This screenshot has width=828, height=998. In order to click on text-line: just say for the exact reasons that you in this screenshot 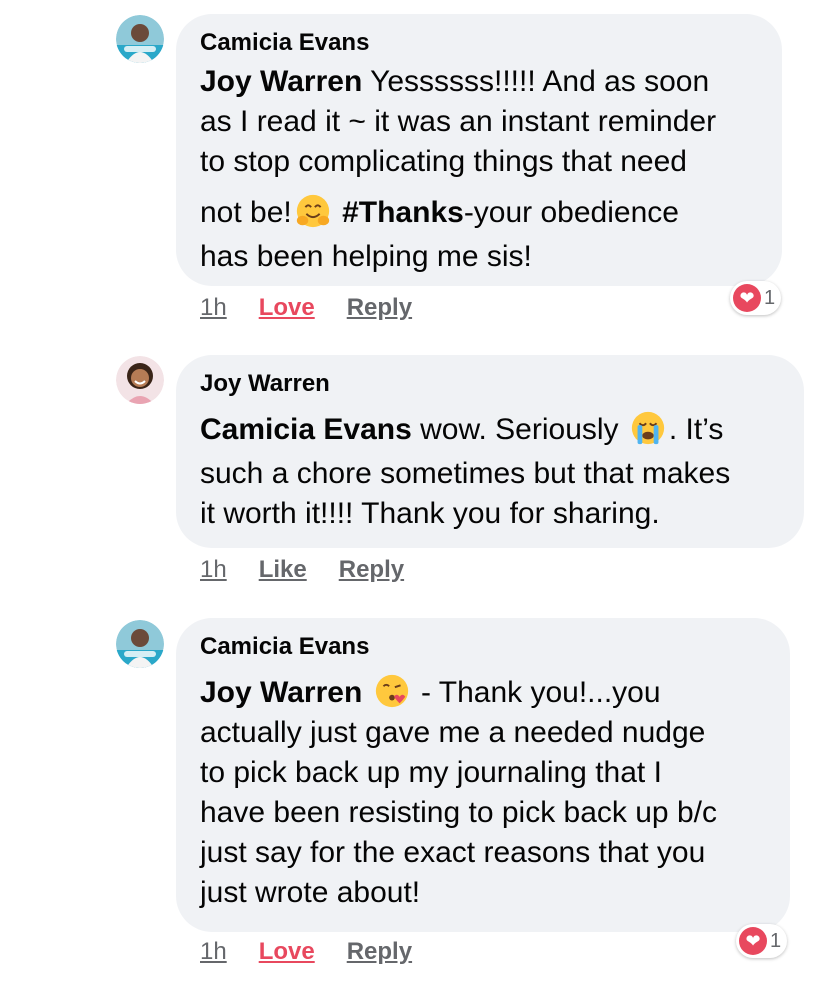, I will do `click(453, 852)`.